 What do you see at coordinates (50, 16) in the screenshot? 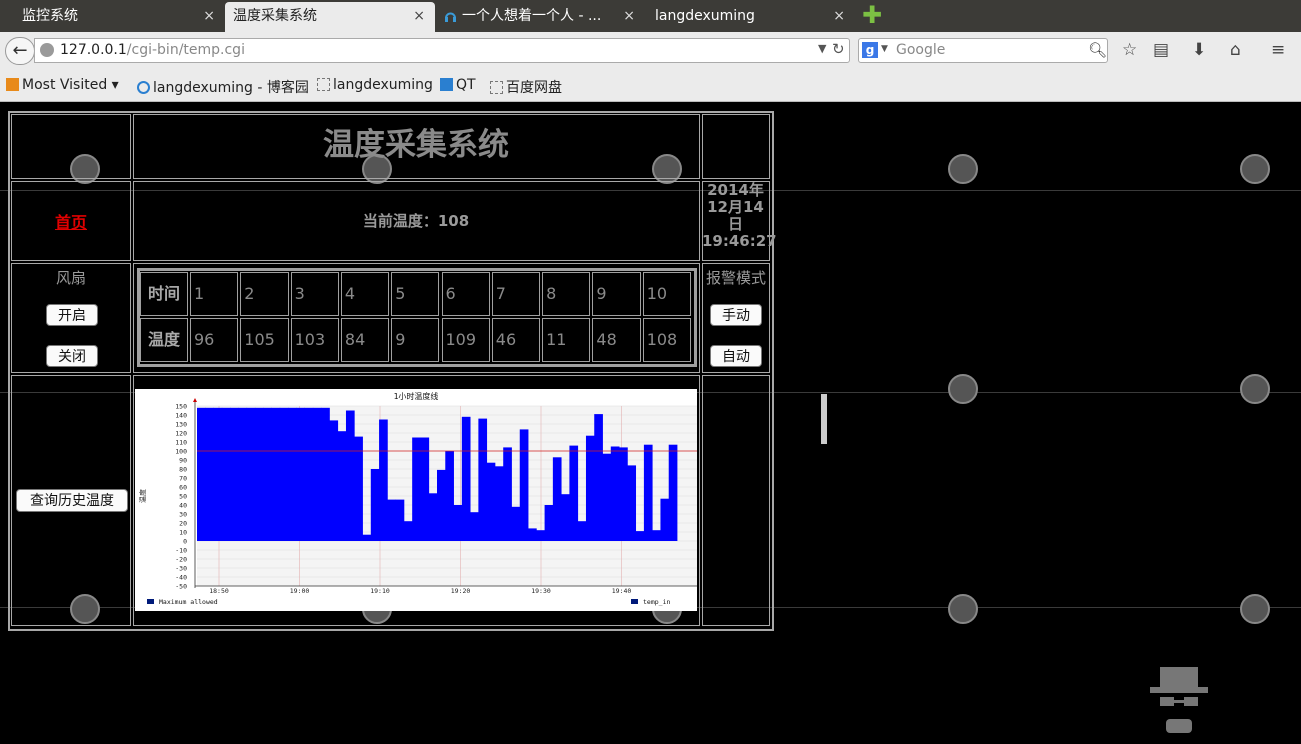
I see `tab-label: 监控系统` at bounding box center [50, 16].